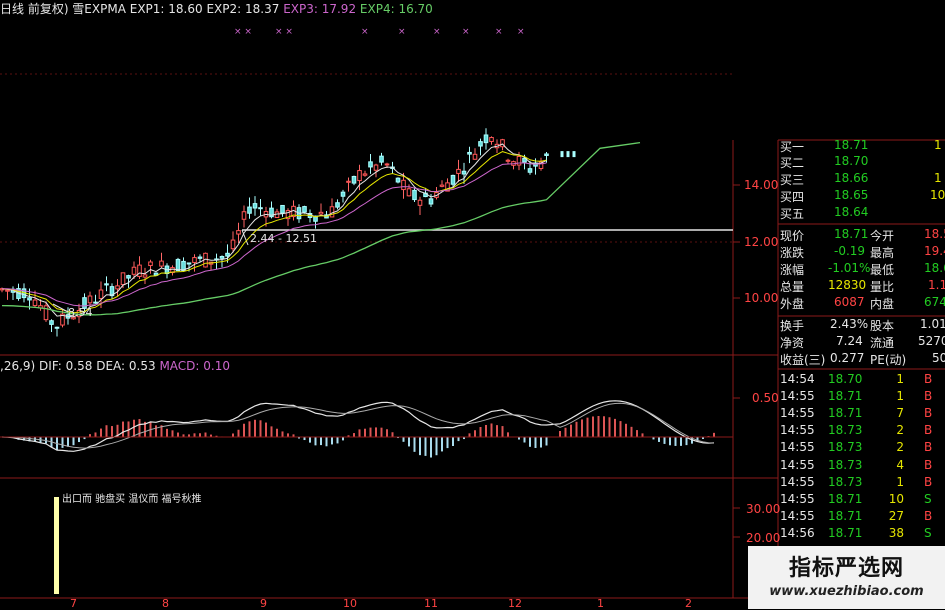 Image resolution: width=945 pixels, height=610 pixels. I want to click on date-label: 12, so click(515, 603).